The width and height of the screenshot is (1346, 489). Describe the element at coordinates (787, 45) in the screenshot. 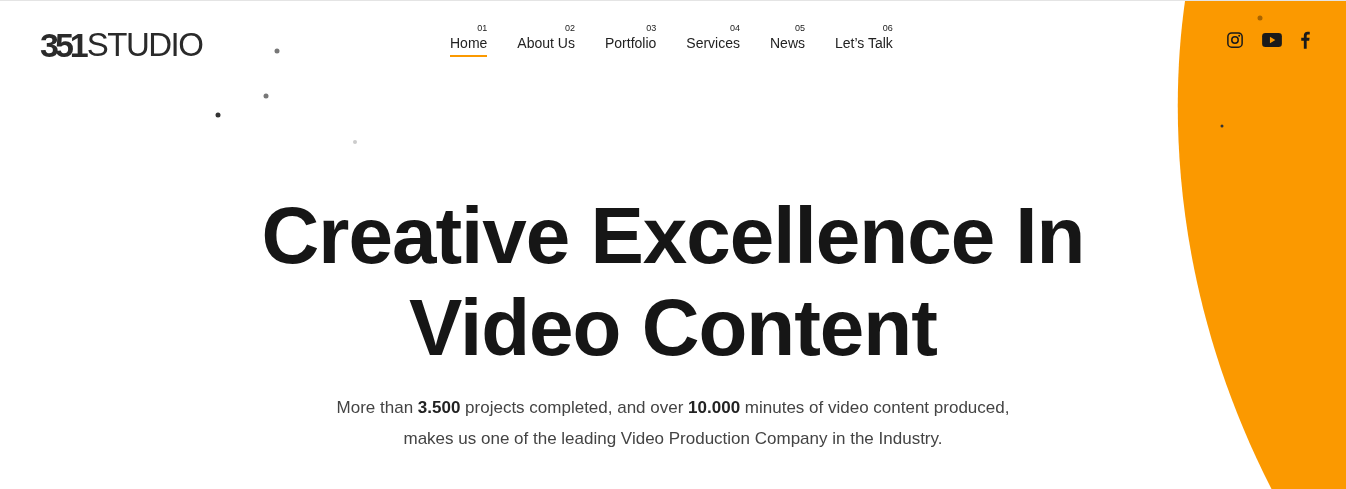

I see `nav-link: News` at that location.